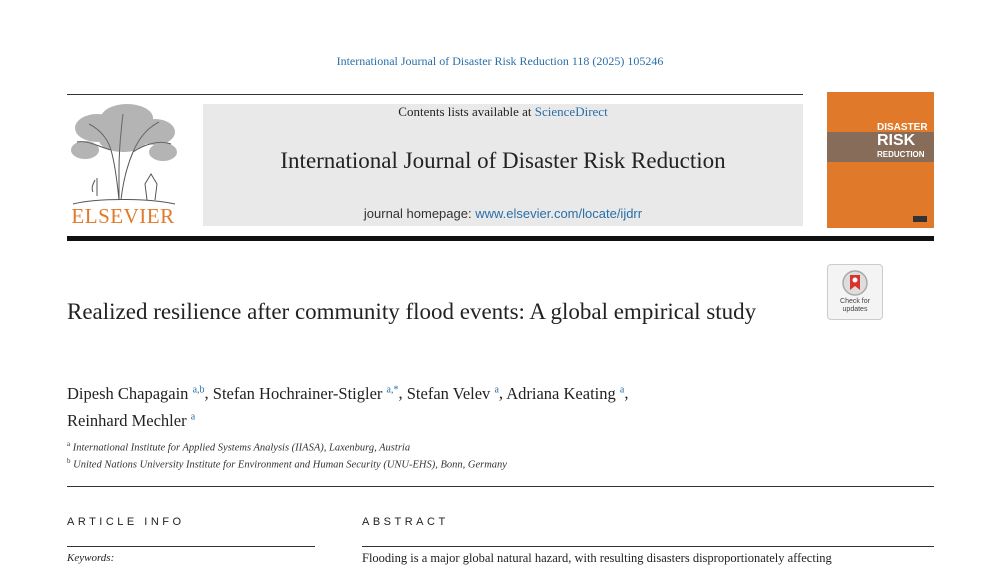 Image resolution: width=1000 pixels, height=566 pixels. I want to click on contents-prefix: Contents lists available at, so click(466, 111).